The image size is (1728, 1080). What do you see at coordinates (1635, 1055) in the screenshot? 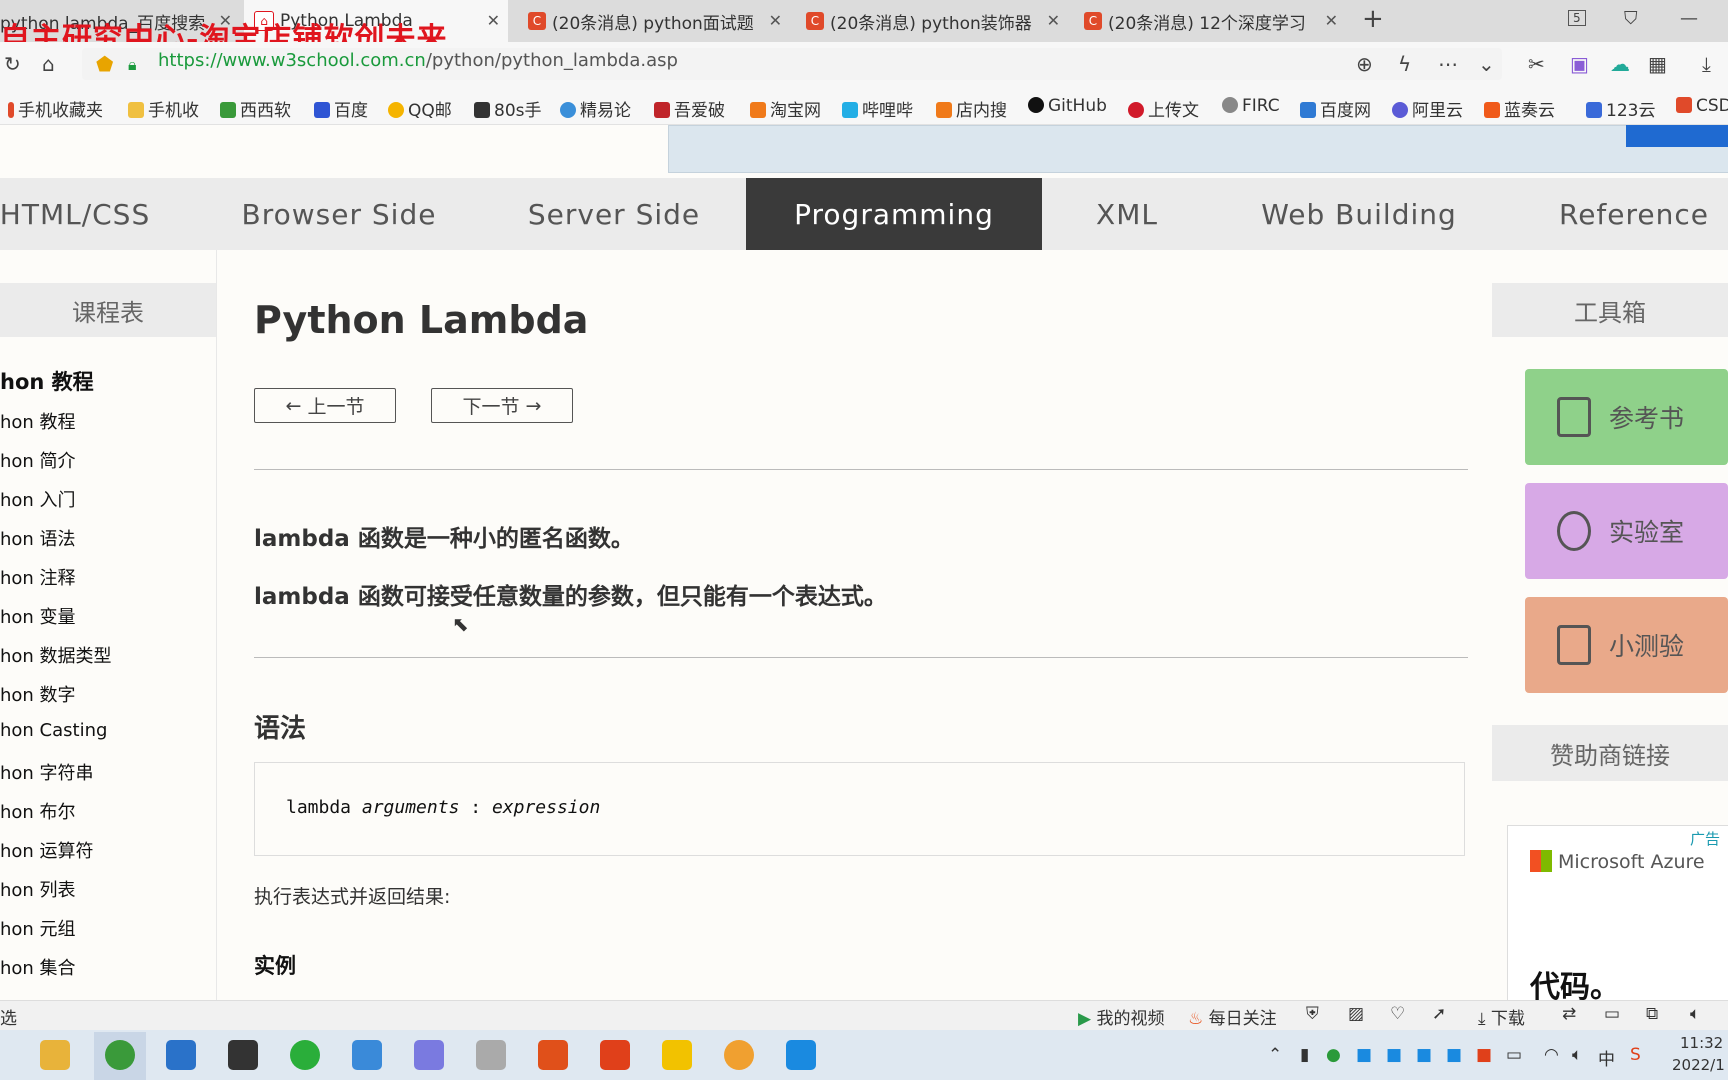
I see `sogou-icon: S` at bounding box center [1635, 1055].